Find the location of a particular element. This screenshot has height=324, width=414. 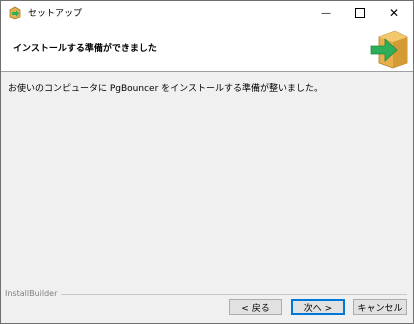

page-title: インストールする準備ができました is located at coordinates (85, 49).